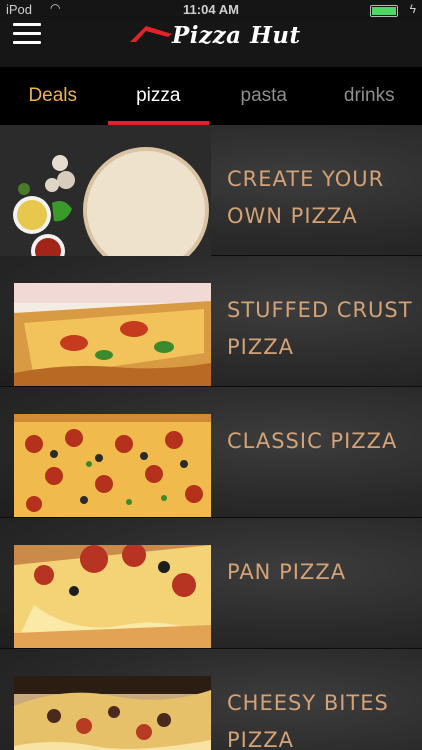  What do you see at coordinates (369, 96) in the screenshot?
I see `tab-drinks: drinks` at bounding box center [369, 96].